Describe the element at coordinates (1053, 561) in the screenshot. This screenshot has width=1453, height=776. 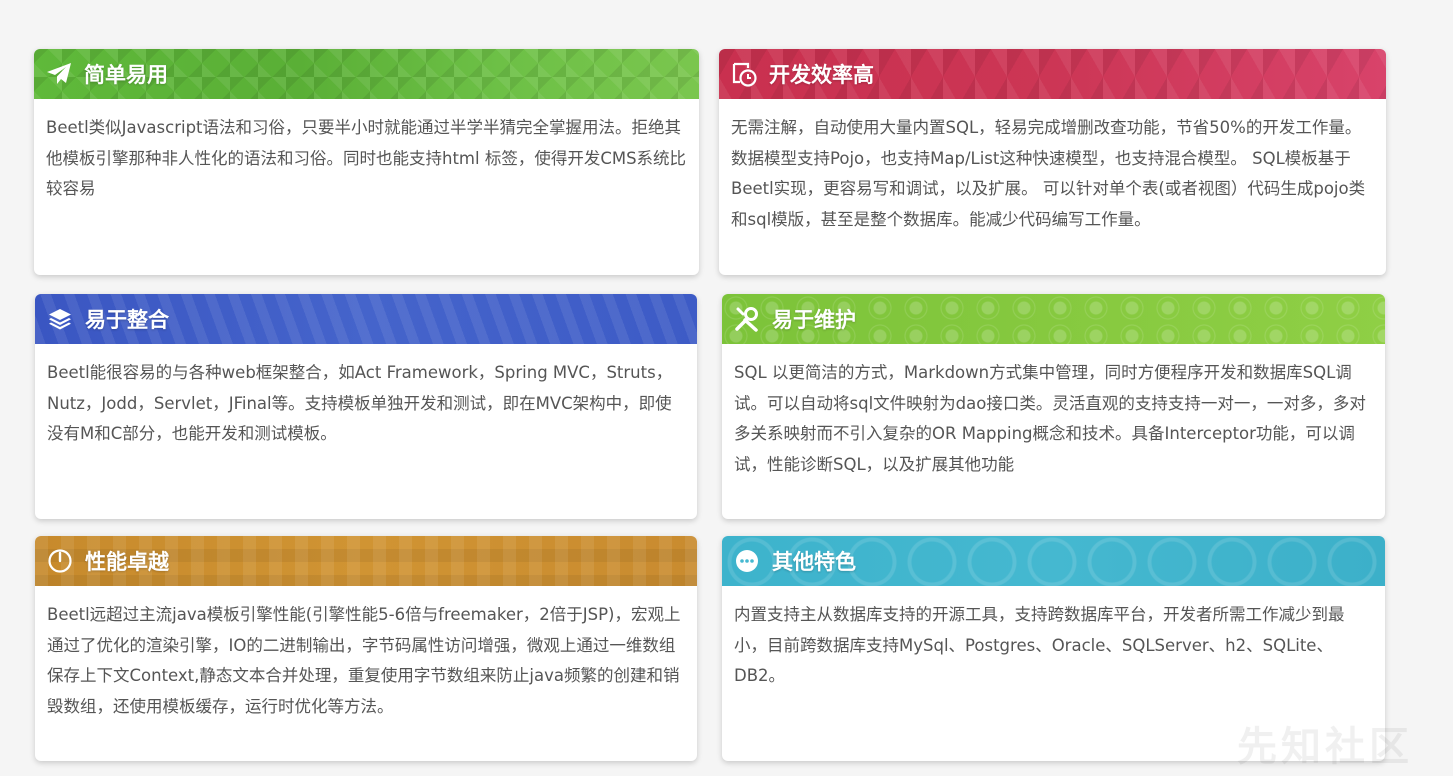
I see `card-header: 其他特色` at that location.